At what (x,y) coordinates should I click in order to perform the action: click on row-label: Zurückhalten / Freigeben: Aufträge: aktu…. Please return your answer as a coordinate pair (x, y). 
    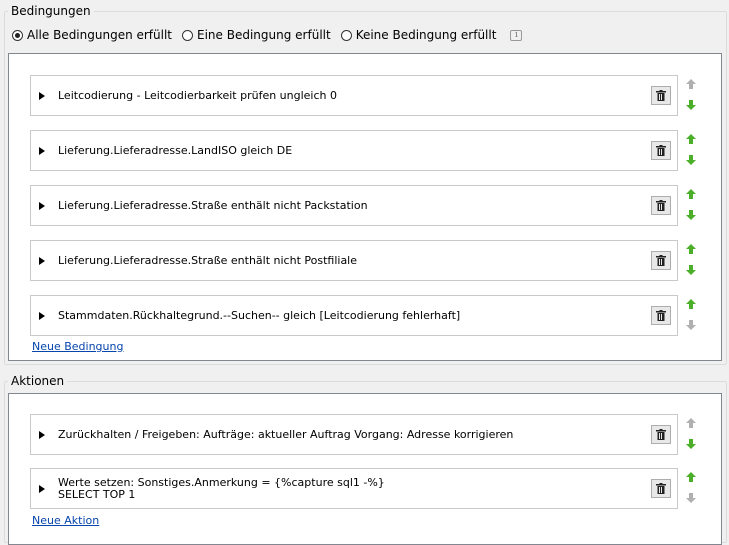
    Looking at the image, I should click on (286, 434).